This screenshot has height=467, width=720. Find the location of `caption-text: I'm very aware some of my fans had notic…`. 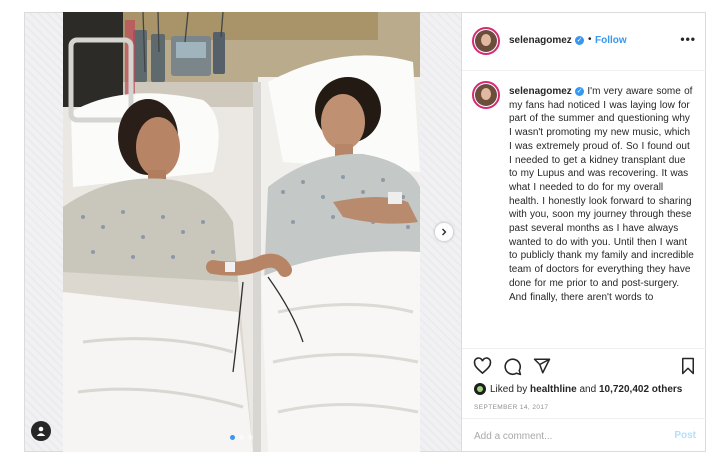

caption-text: I'm very aware some of my fans had notic… is located at coordinates (601, 194).